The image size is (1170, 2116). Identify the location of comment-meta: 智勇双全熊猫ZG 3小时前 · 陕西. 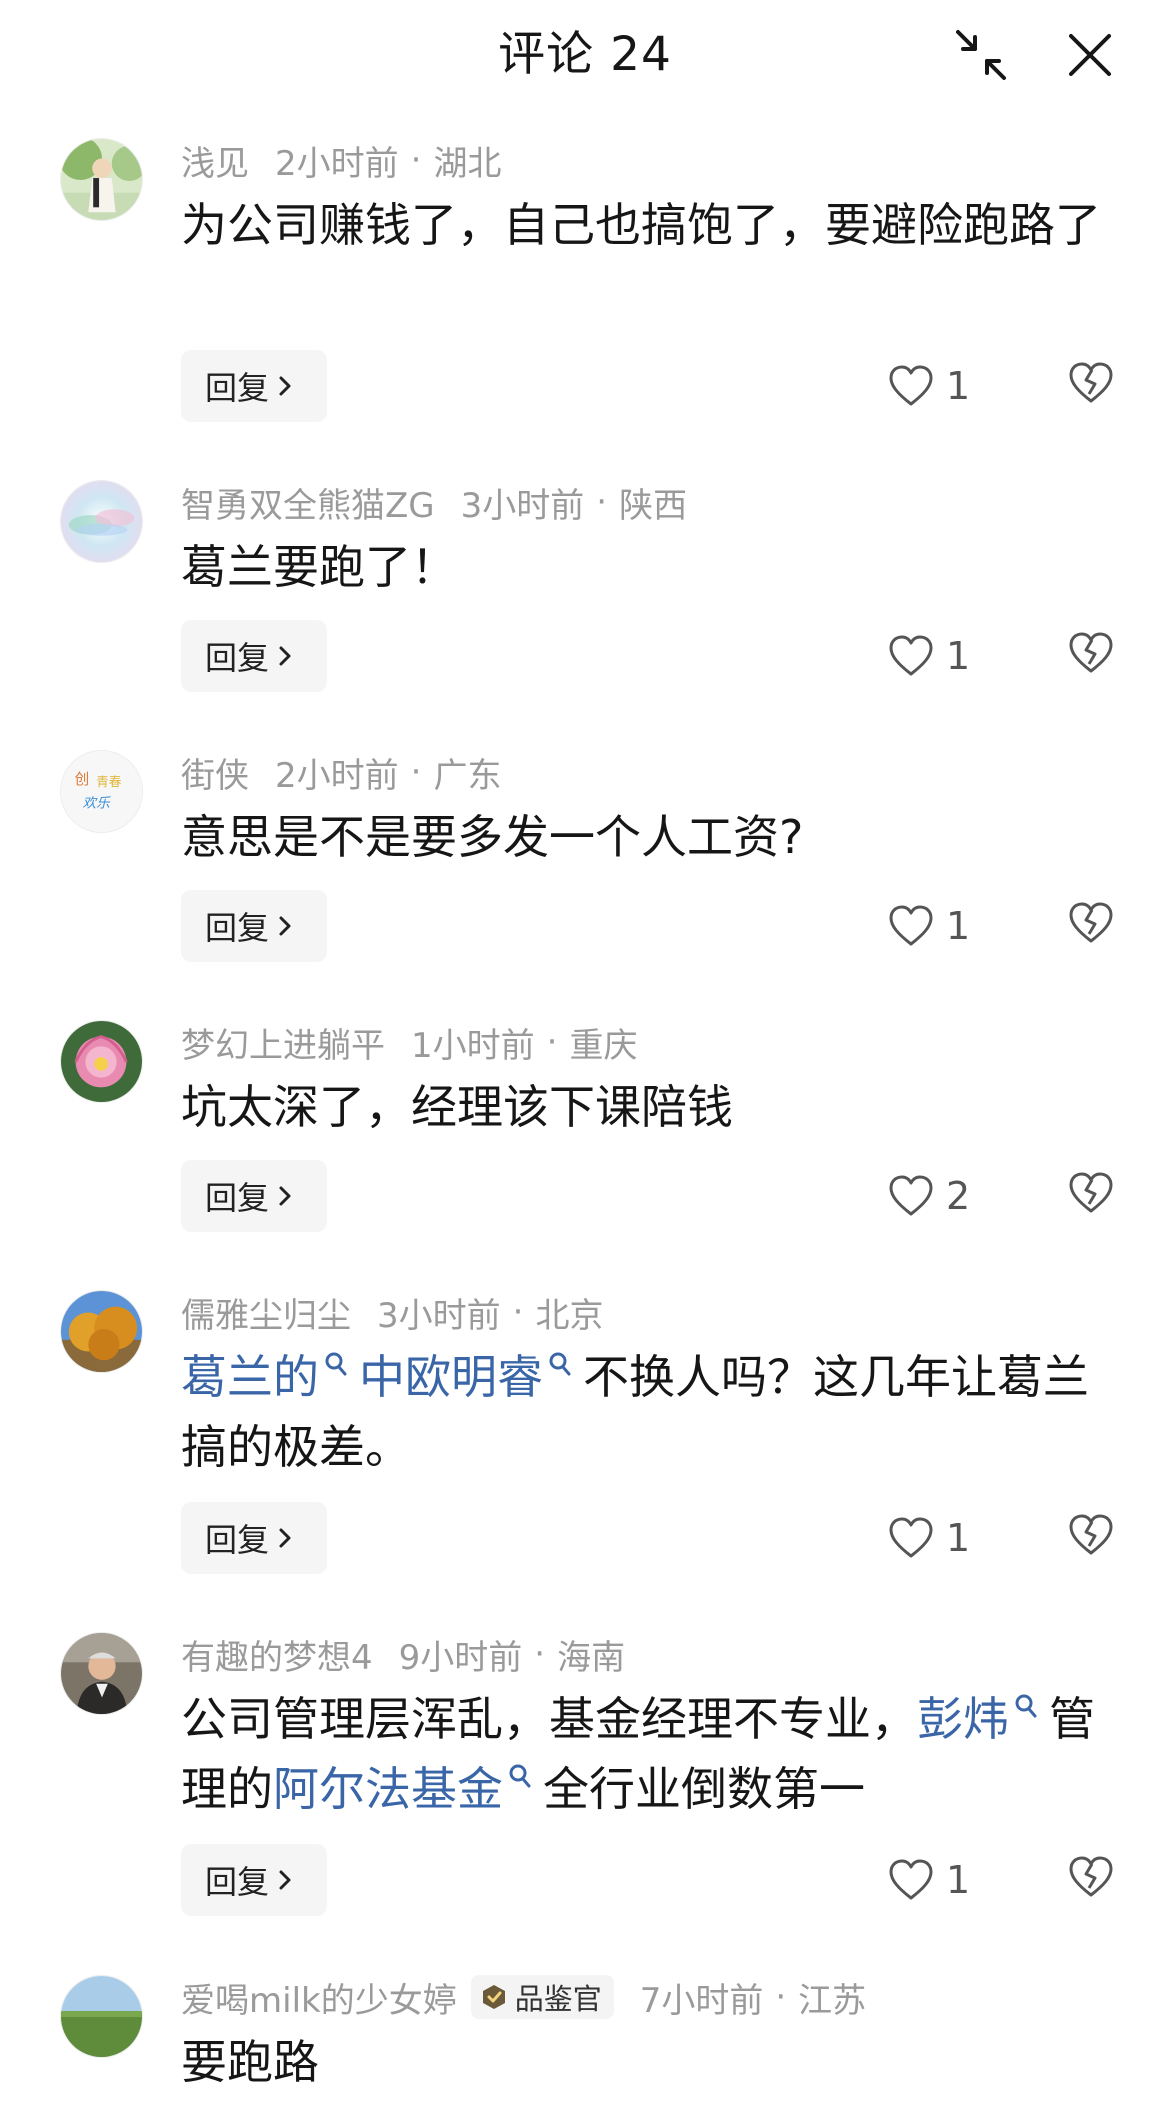
(434, 502).